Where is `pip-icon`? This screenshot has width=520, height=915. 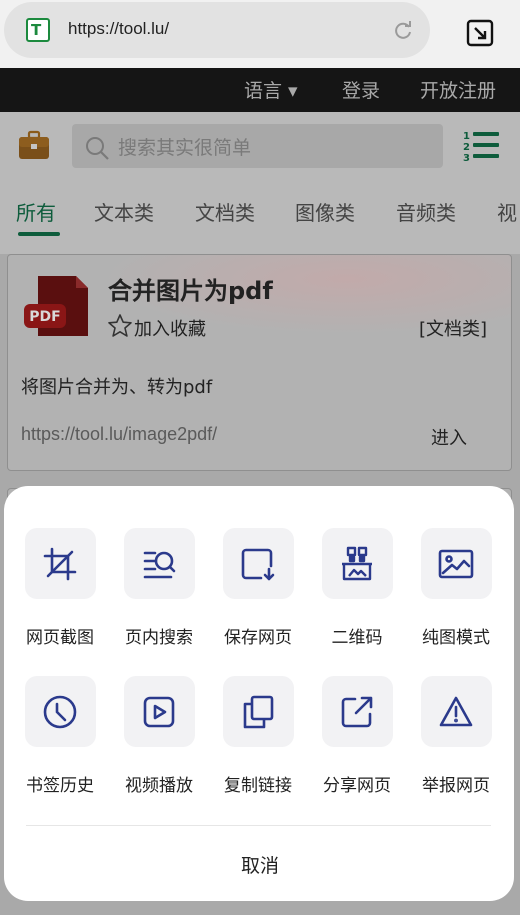
pip-icon is located at coordinates (480, 33).